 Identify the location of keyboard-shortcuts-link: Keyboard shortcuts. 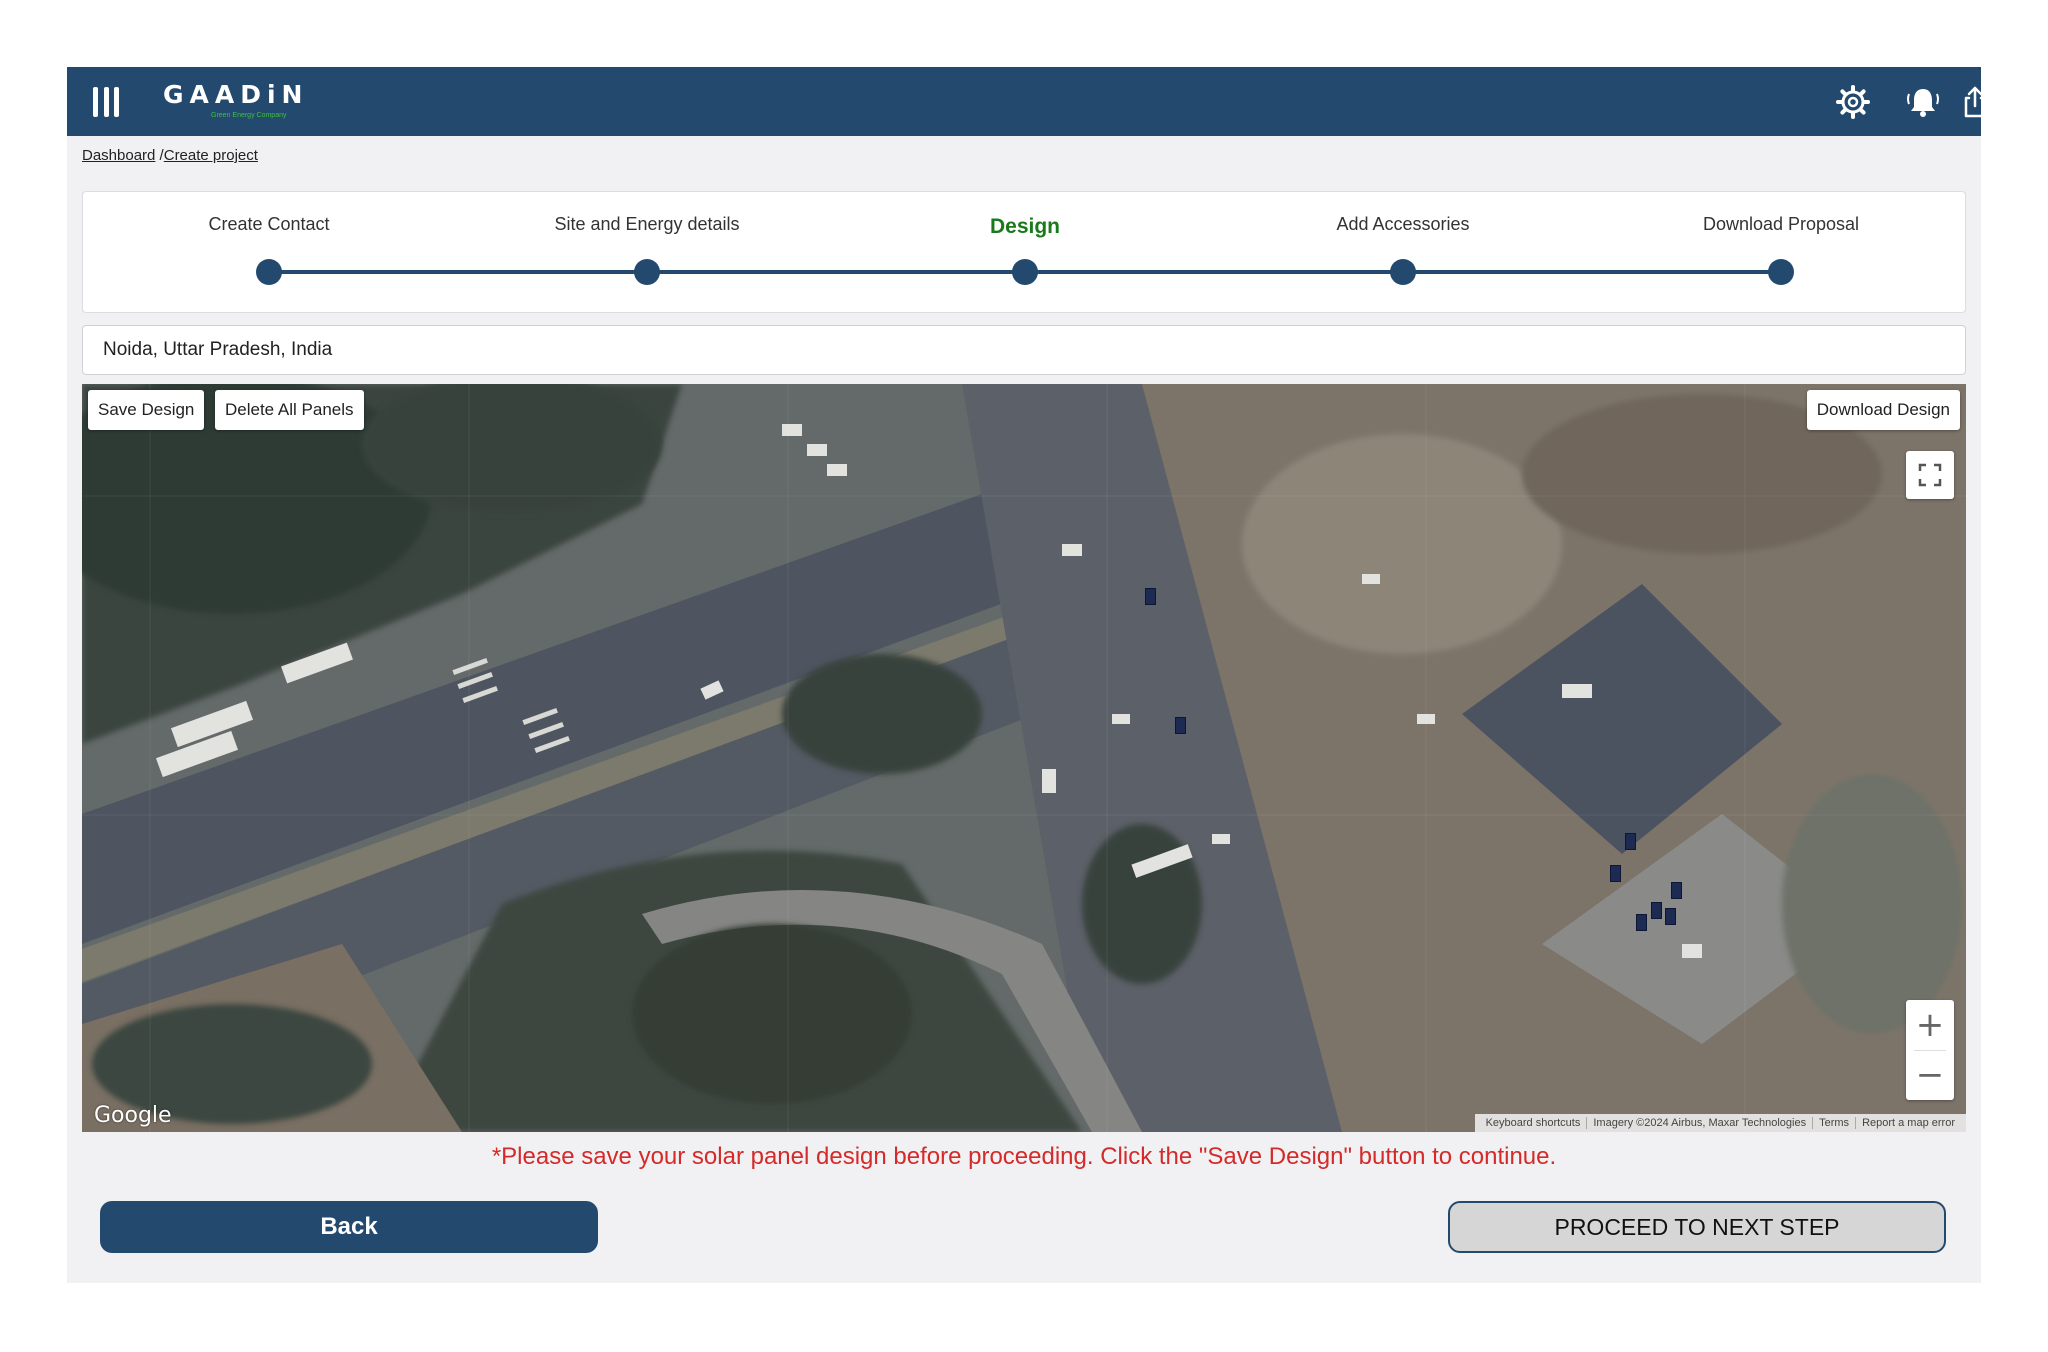
(1534, 1123).